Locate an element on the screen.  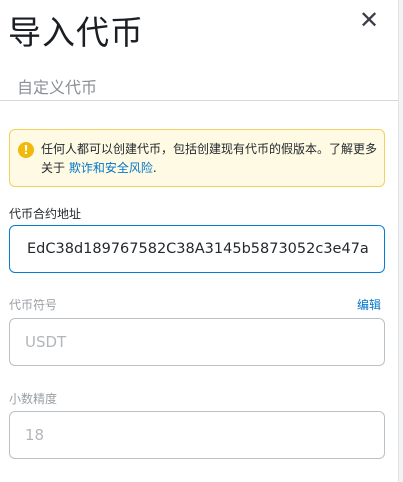
token-address-input is located at coordinates (197, 249).